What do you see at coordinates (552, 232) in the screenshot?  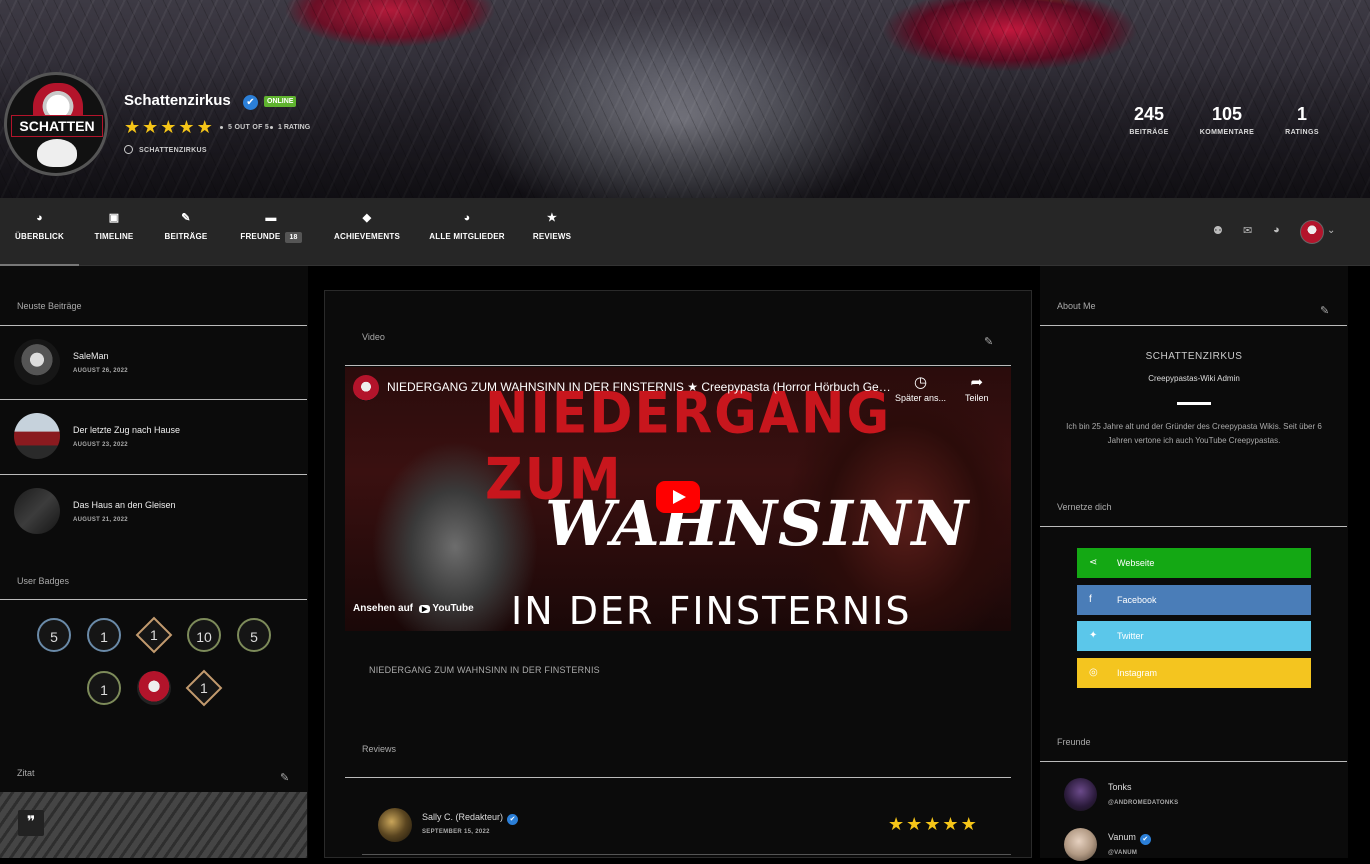 I see `tab-reviews: ★ REVIEWS` at bounding box center [552, 232].